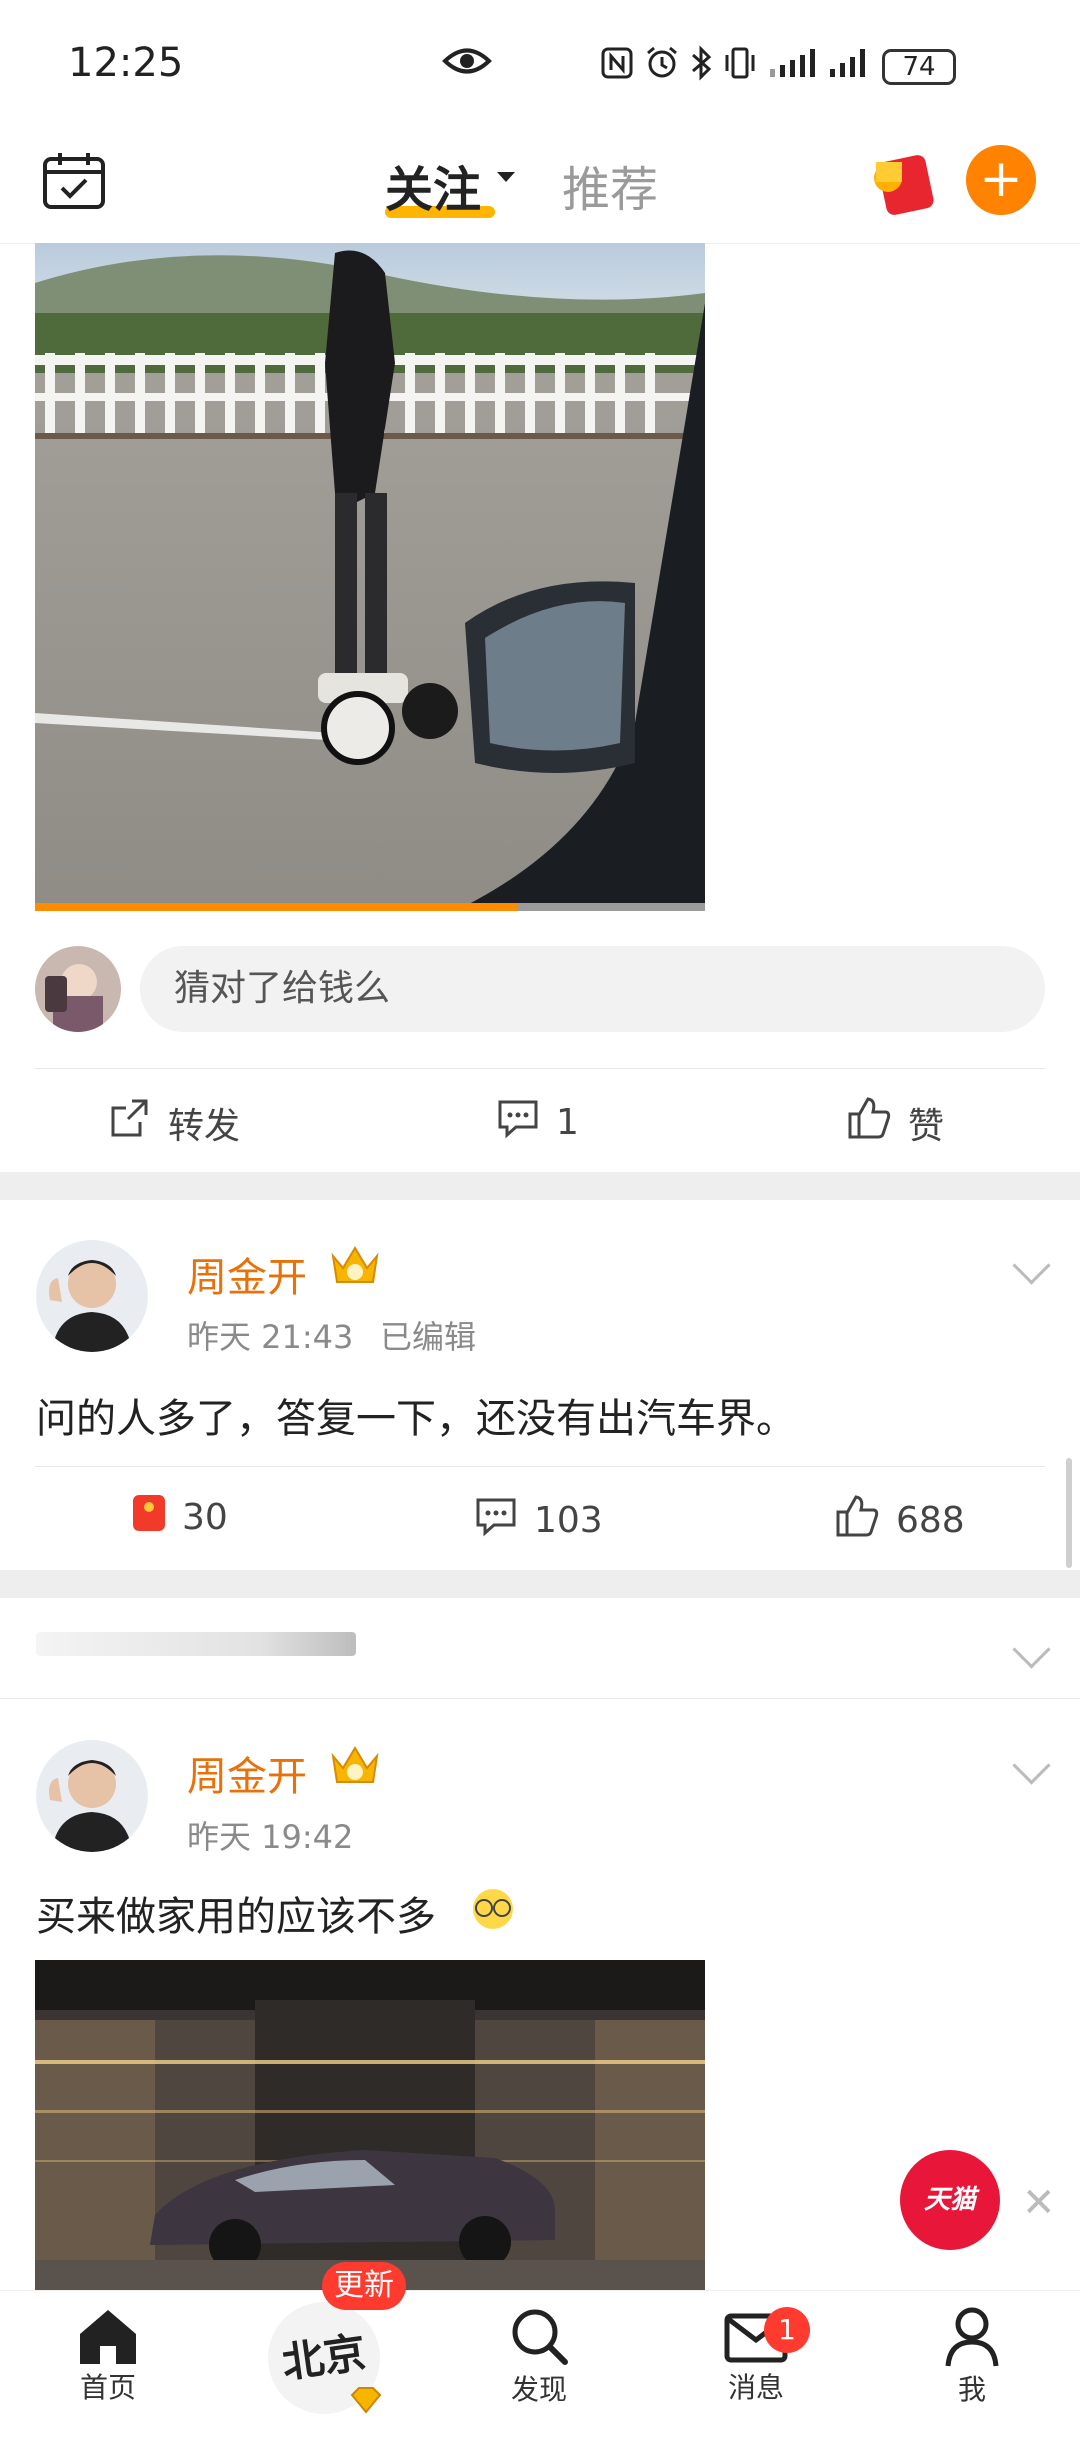 The width and height of the screenshot is (1080, 2438). What do you see at coordinates (205, 1517) in the screenshot?
I see `reward-count: 30` at bounding box center [205, 1517].